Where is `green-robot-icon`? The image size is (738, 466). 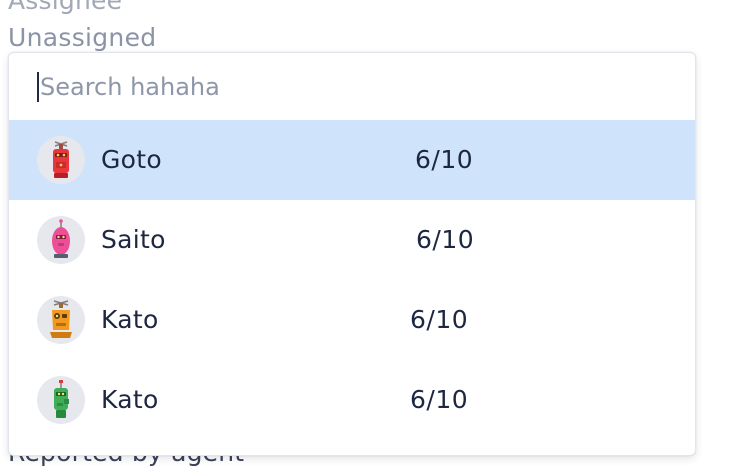 green-robot-icon is located at coordinates (61, 400).